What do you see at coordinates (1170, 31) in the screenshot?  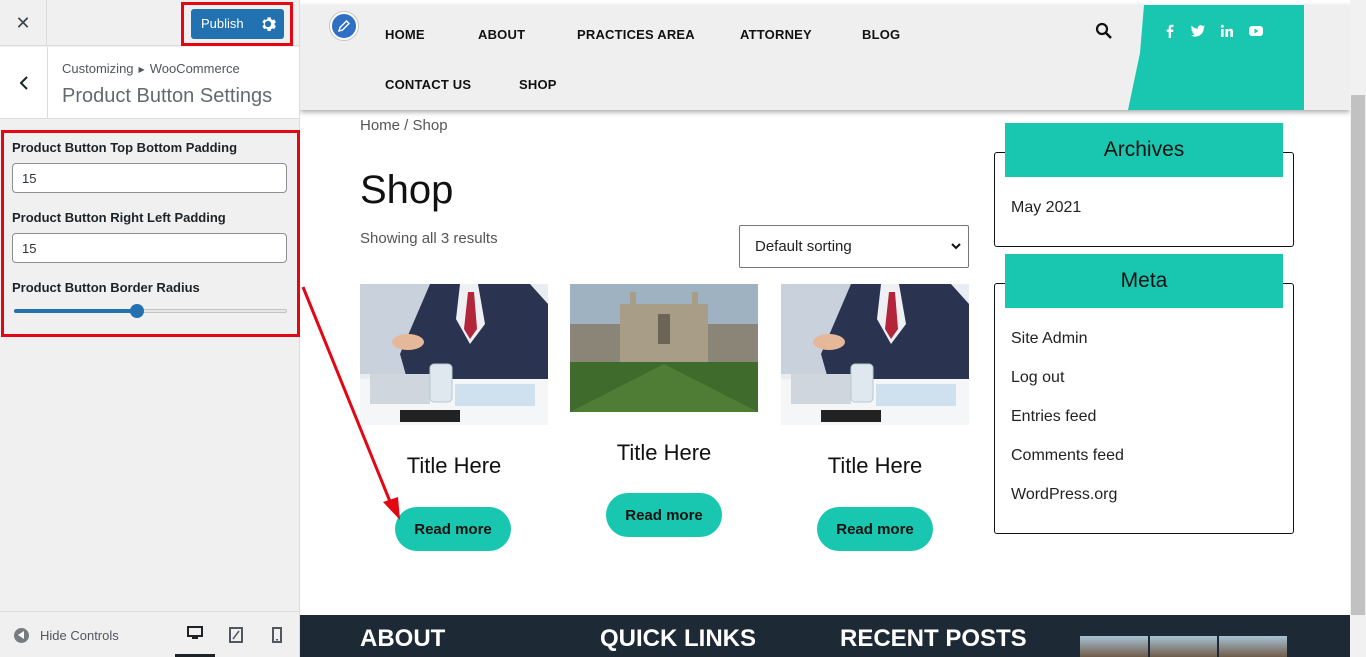 I see `facebook-icon` at bounding box center [1170, 31].